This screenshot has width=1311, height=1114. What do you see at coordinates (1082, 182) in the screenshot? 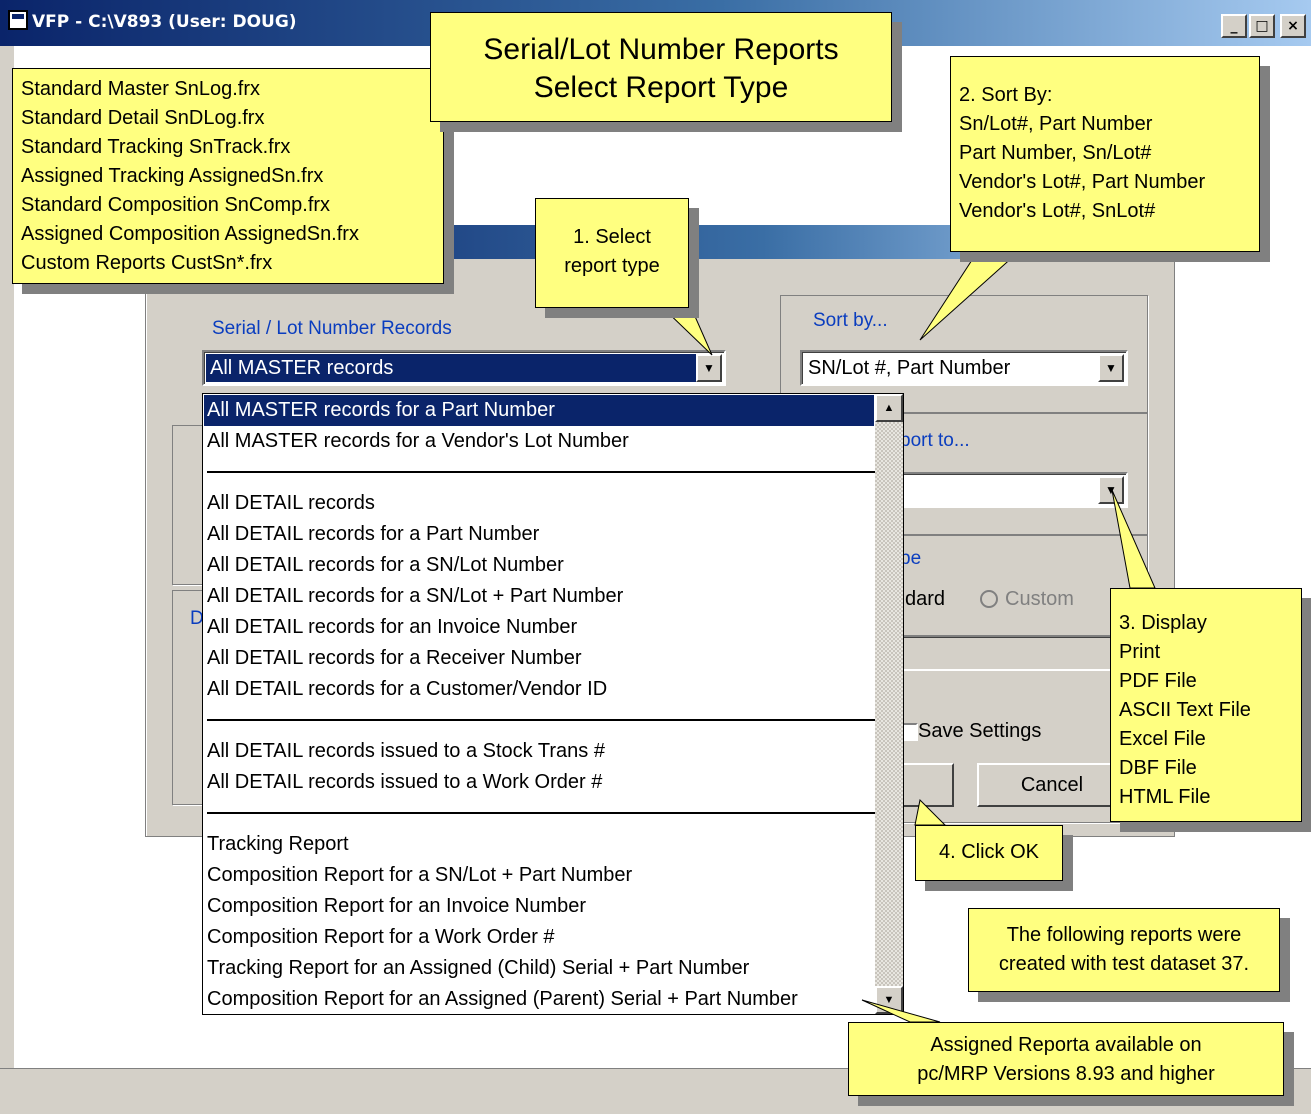
I see `step2-line: Vendor's Lot#, Part Number` at bounding box center [1082, 182].